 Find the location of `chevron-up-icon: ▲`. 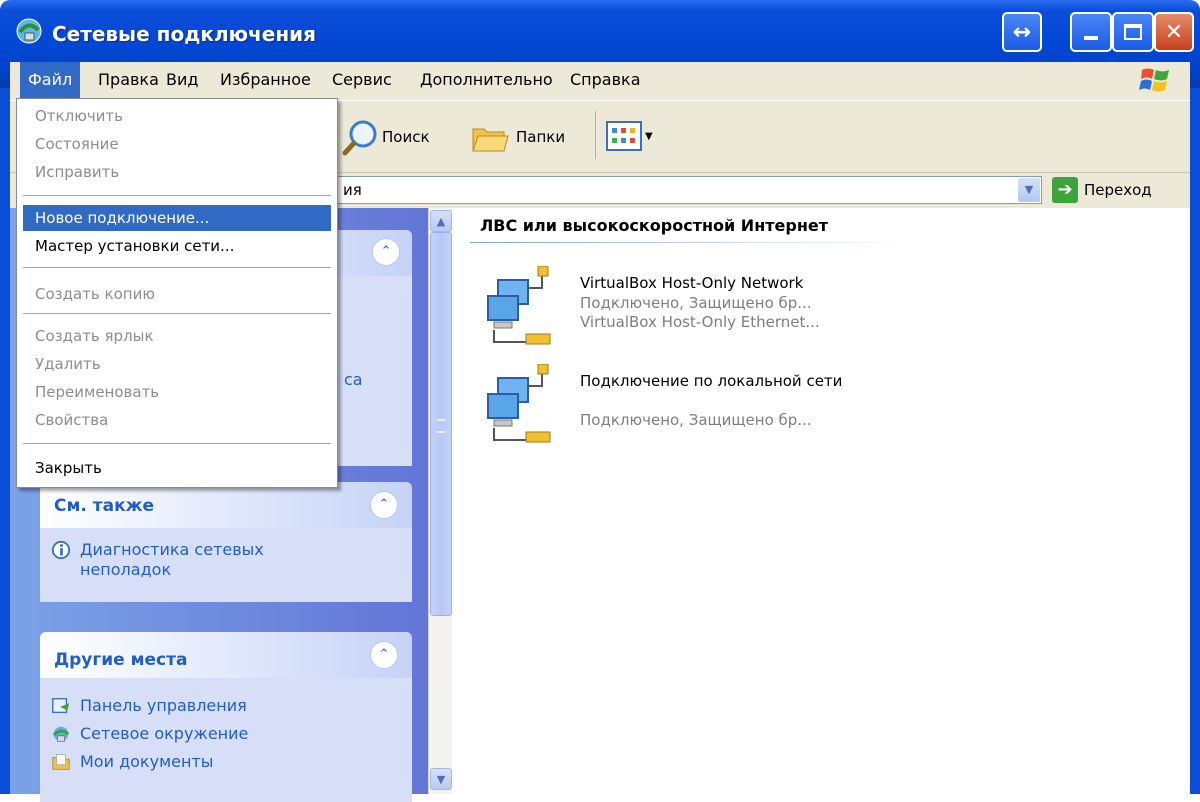

chevron-up-icon: ▲ is located at coordinates (441, 221).